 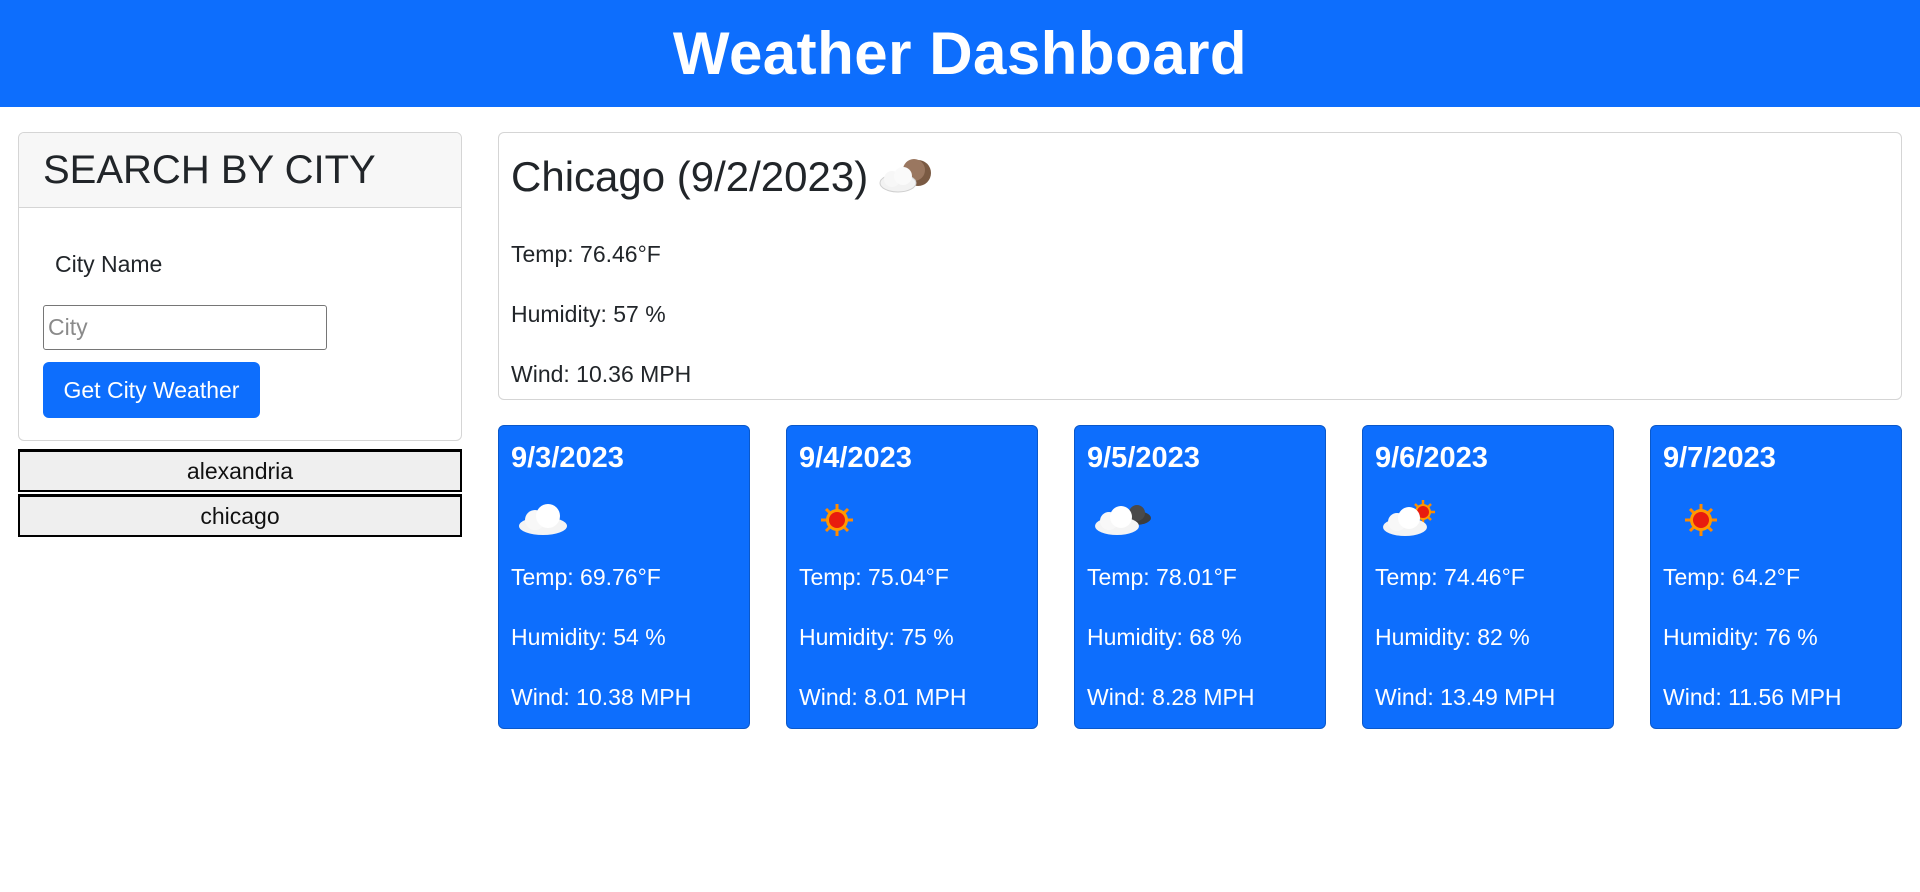 I want to click on city-search-input, so click(x=185, y=327).